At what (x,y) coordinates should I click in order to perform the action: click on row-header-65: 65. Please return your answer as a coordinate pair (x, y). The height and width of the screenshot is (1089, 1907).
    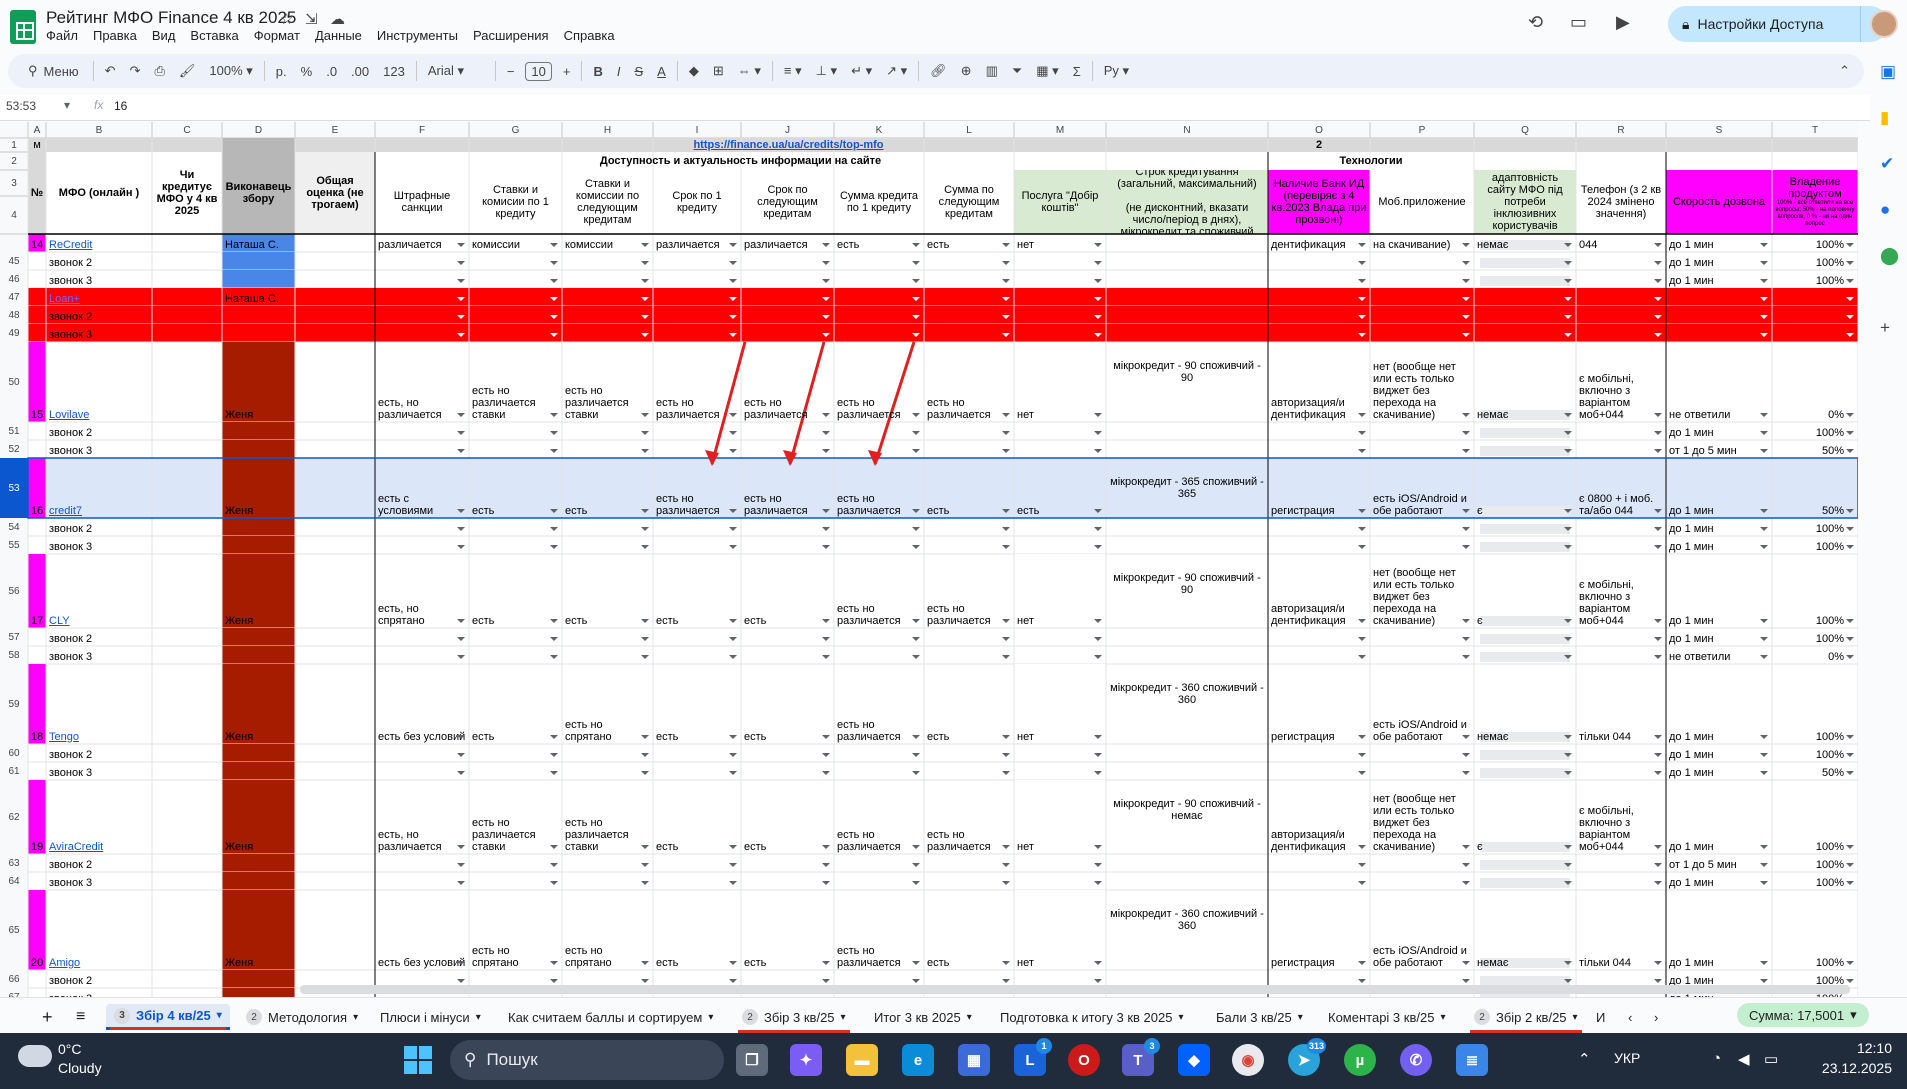
    Looking at the image, I should click on (14, 930).